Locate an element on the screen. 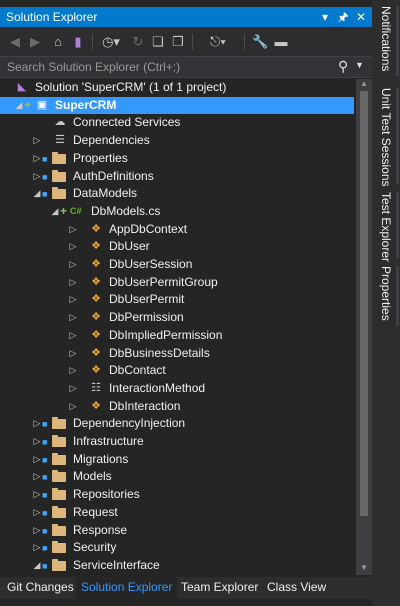 Image resolution: width=400 pixels, height=606 pixels. tree-item: ▷ ■ Request is located at coordinates (177, 512).